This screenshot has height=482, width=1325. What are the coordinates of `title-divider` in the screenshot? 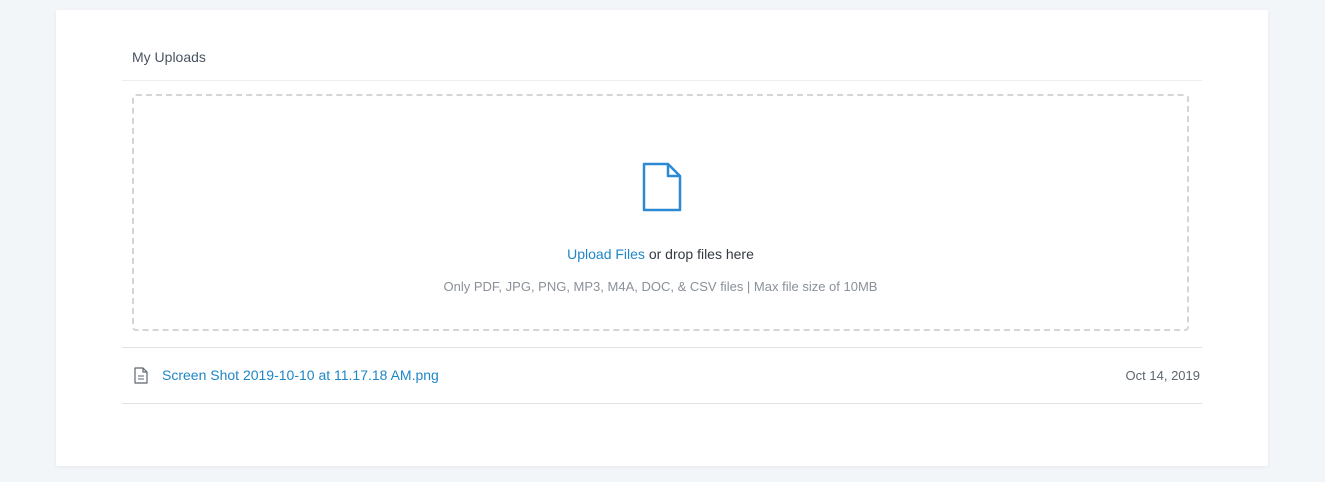 It's located at (662, 80).